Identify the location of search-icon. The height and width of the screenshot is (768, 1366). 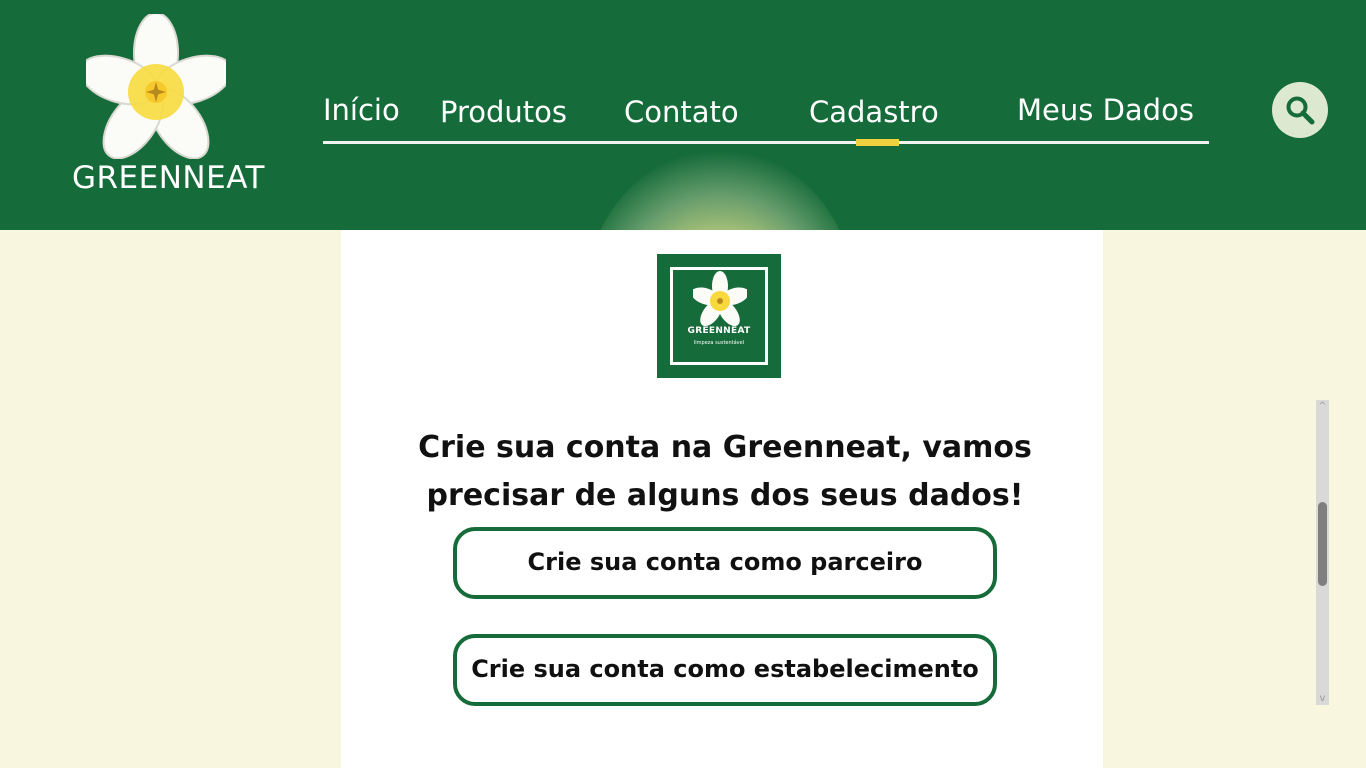
(1300, 110).